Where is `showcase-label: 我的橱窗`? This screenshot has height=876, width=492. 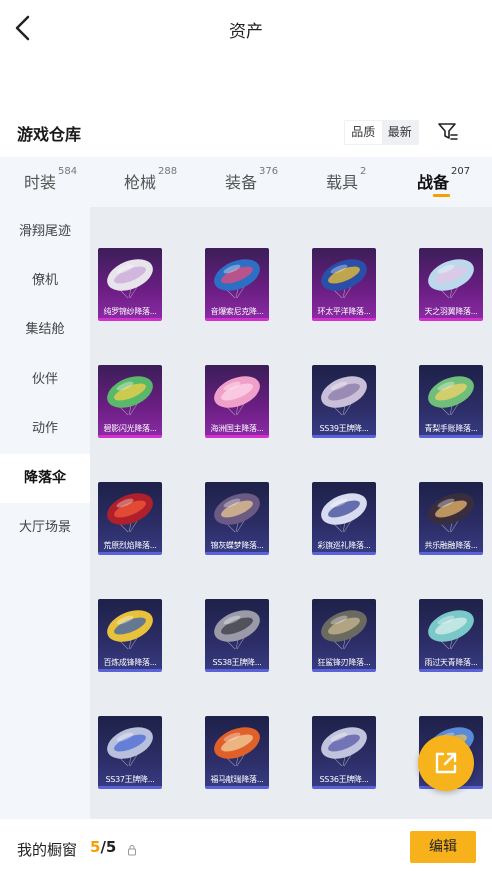
showcase-label: 我的橱窗 is located at coordinates (47, 850).